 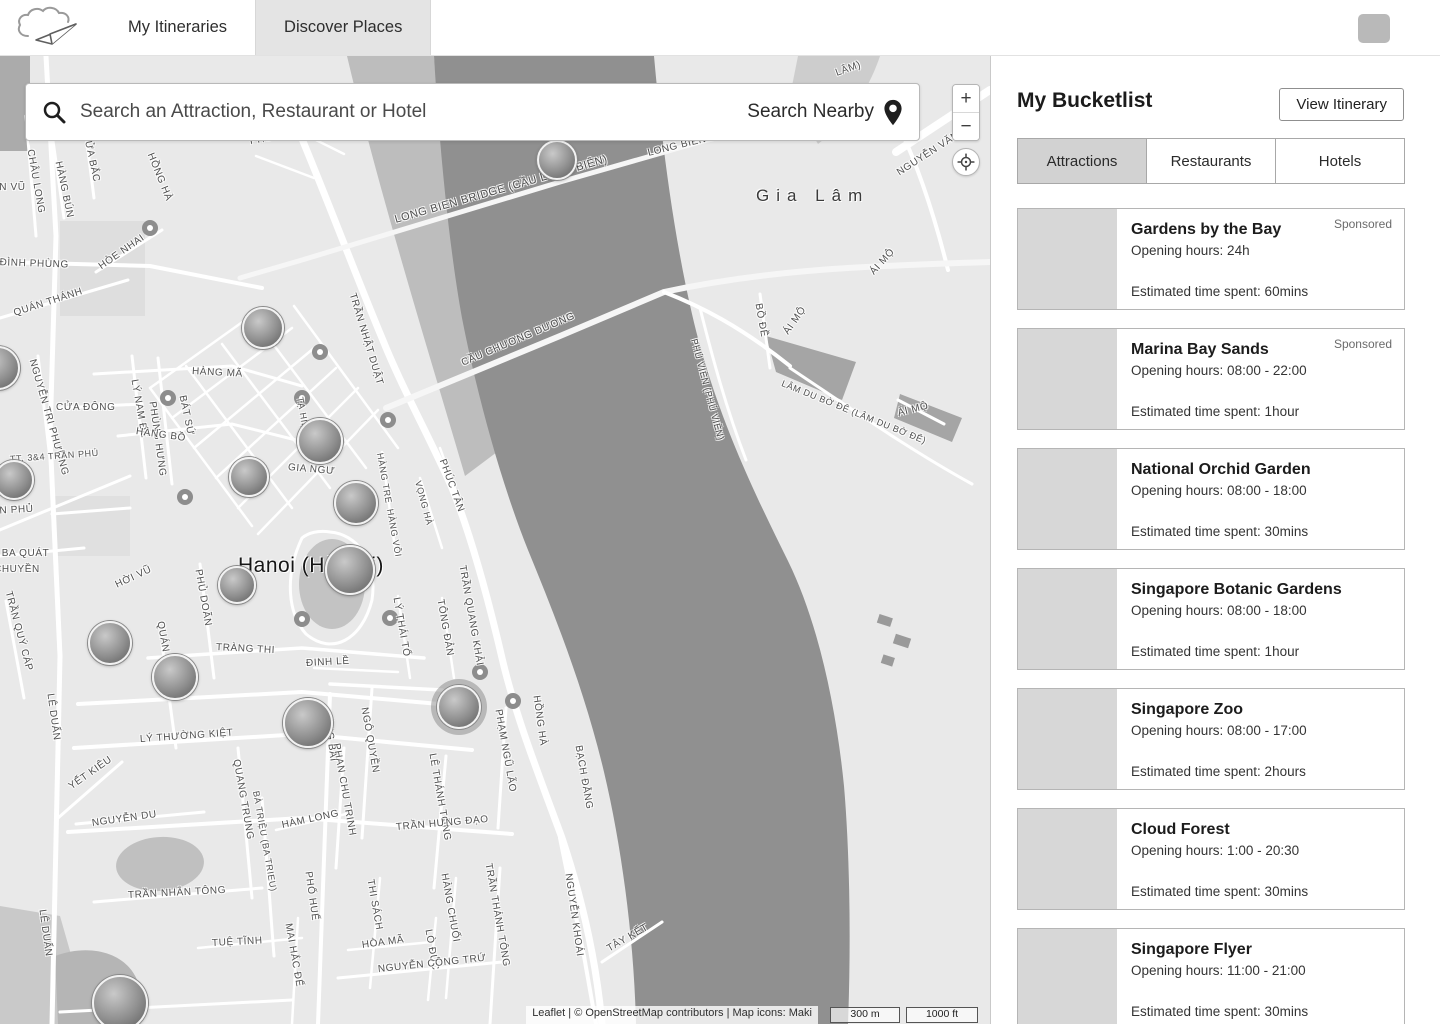 I want to click on search-input, so click(x=406, y=112).